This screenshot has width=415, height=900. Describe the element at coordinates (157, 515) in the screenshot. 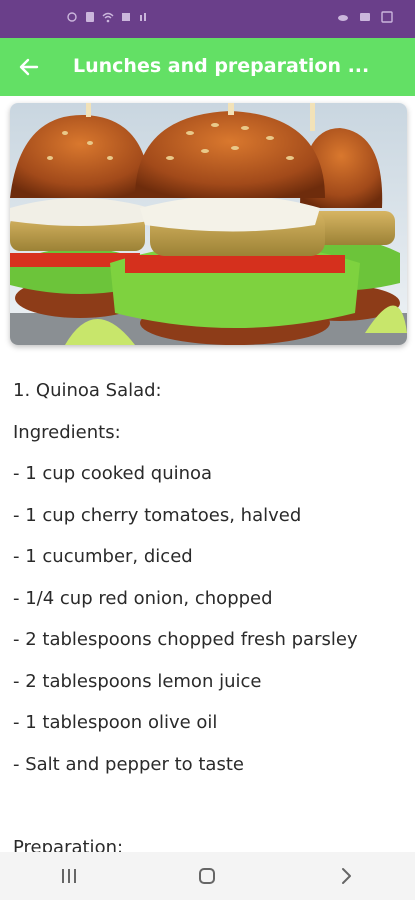

I see `ingredient-item: - 1 cup cherry tomatoes, halved` at that location.